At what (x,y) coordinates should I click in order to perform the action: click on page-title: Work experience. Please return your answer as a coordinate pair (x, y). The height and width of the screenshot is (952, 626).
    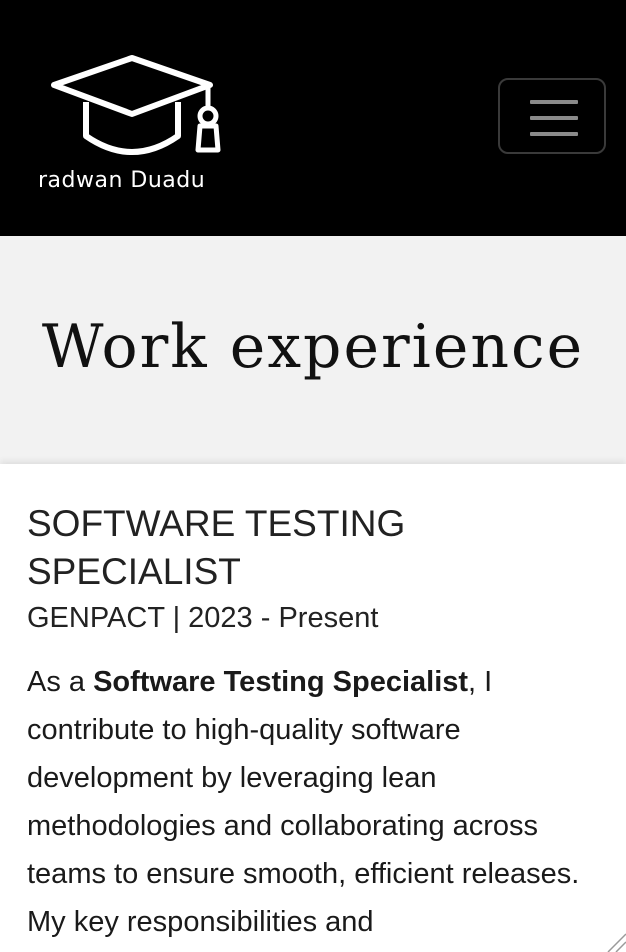
    Looking at the image, I should click on (313, 347).